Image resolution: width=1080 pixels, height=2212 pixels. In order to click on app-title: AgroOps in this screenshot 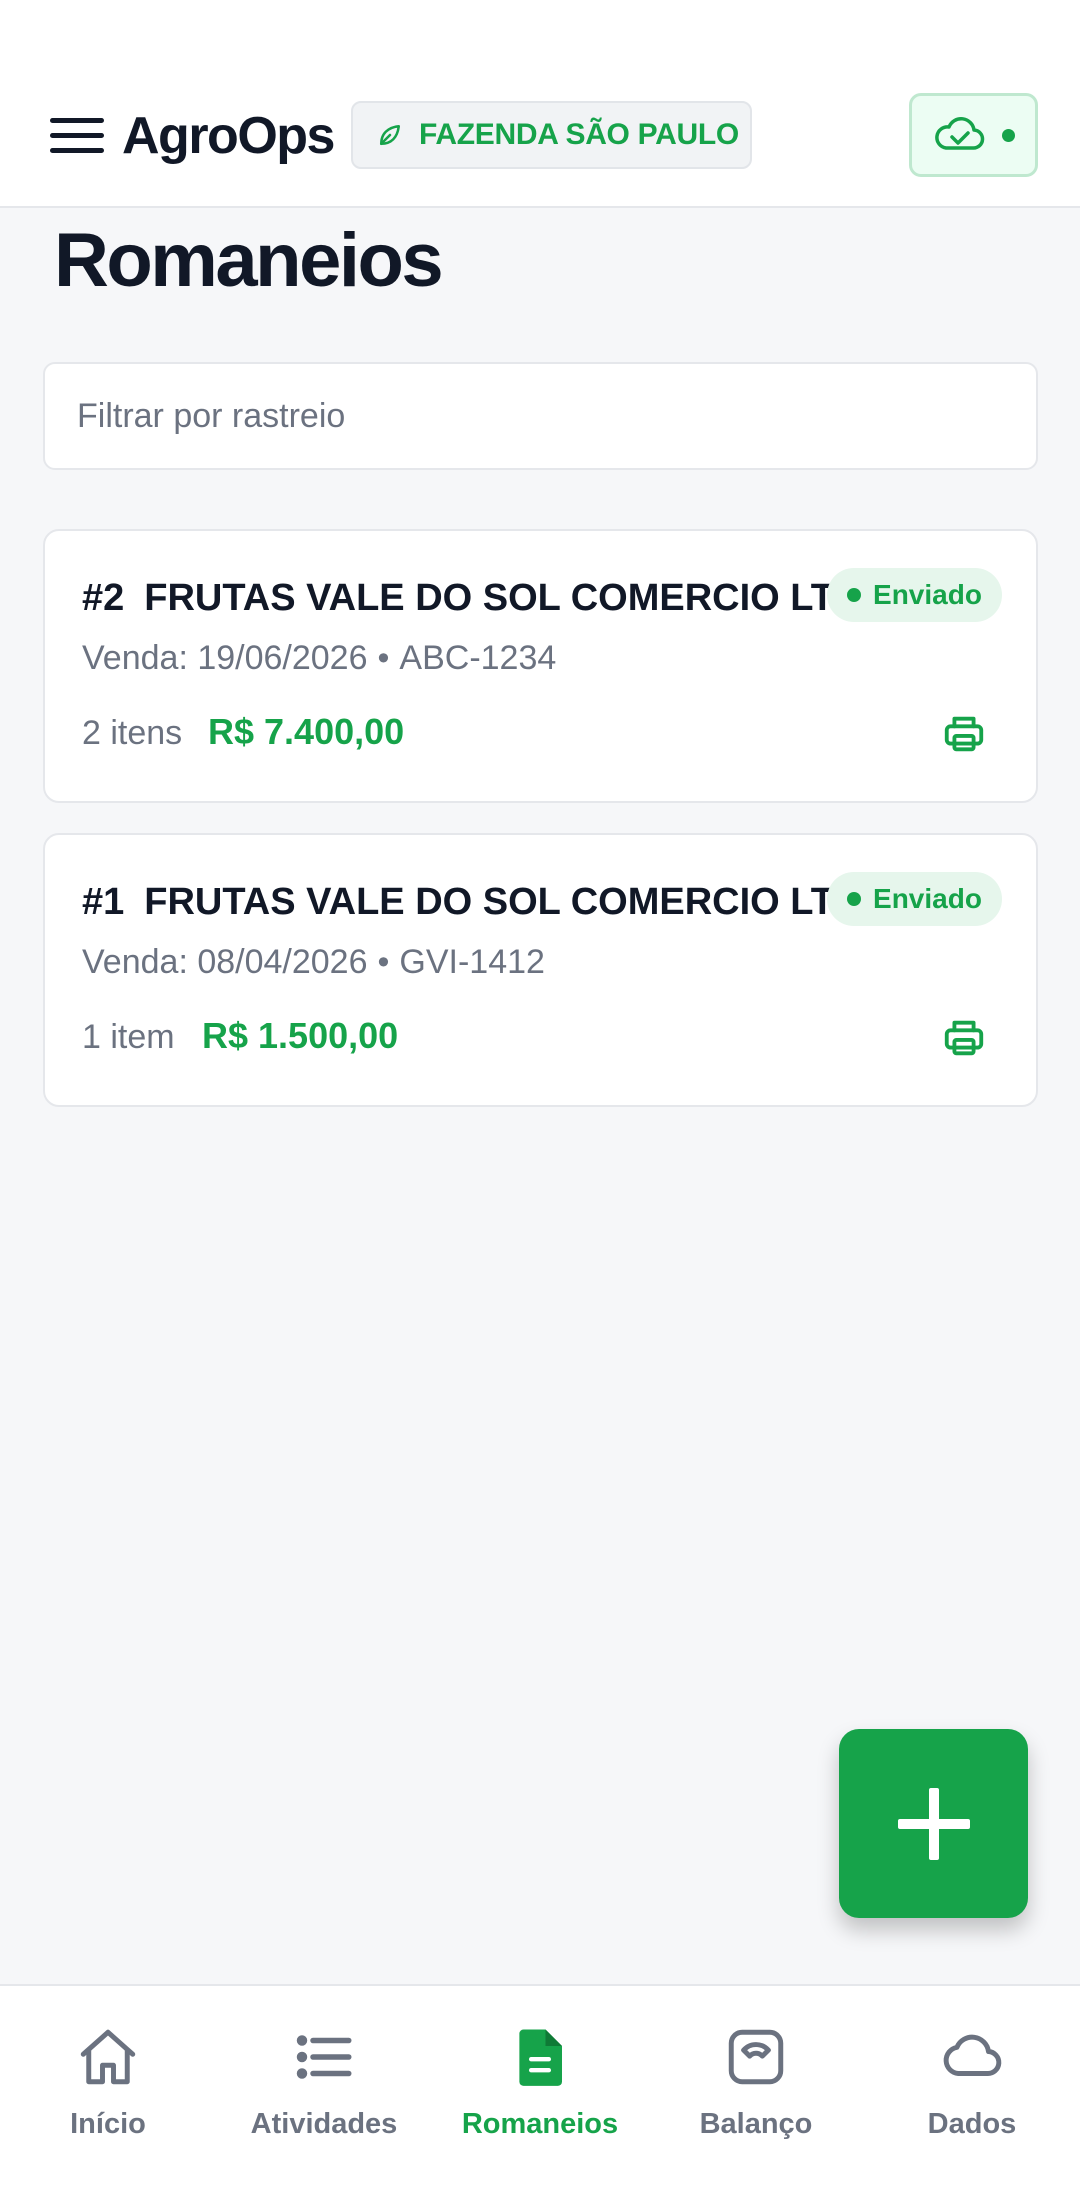, I will do `click(228, 136)`.